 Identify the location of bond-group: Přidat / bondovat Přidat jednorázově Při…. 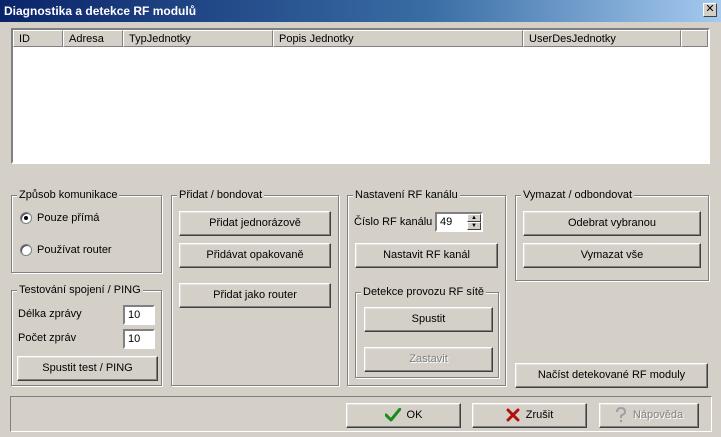
(255, 287).